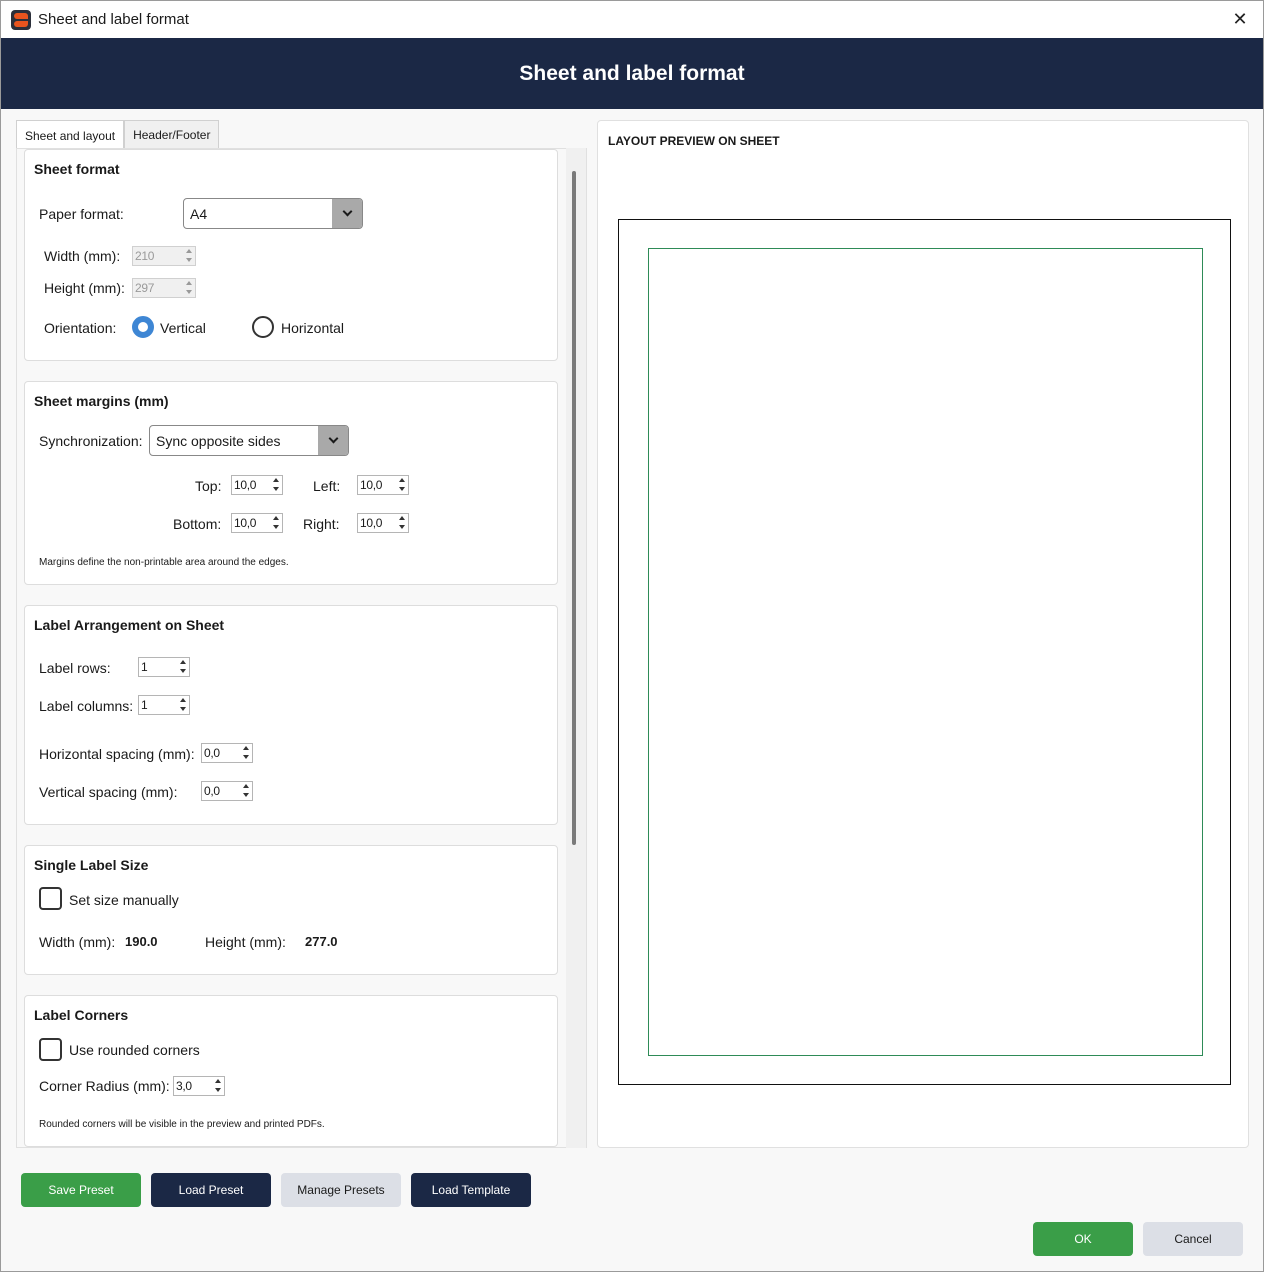 The height and width of the screenshot is (1272, 1264). I want to click on label-width-label: Width (mm):, so click(77, 942).